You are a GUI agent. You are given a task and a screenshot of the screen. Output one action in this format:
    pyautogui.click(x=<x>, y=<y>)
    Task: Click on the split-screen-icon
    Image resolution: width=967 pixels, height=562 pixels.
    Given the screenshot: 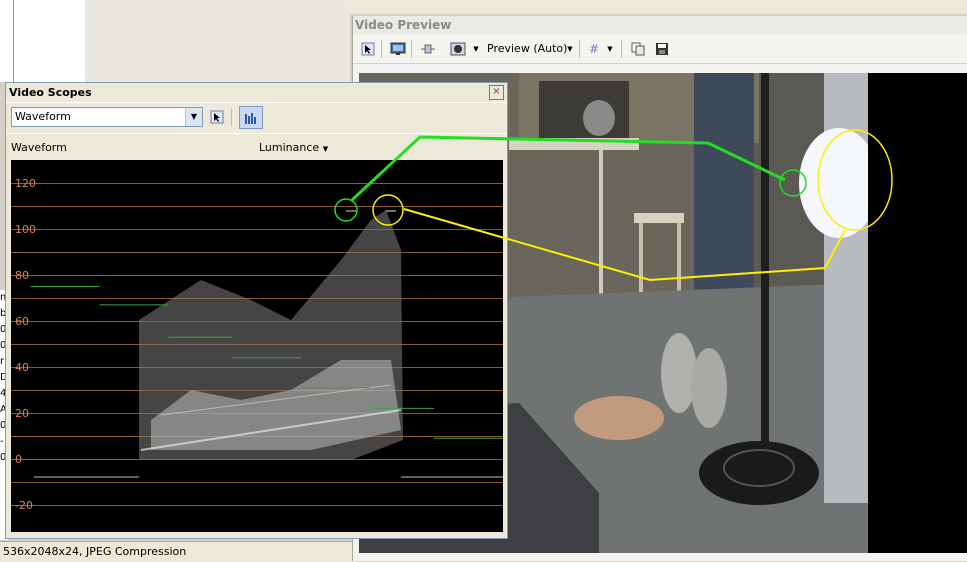 What is the action you would take?
    pyautogui.click(x=428, y=48)
    